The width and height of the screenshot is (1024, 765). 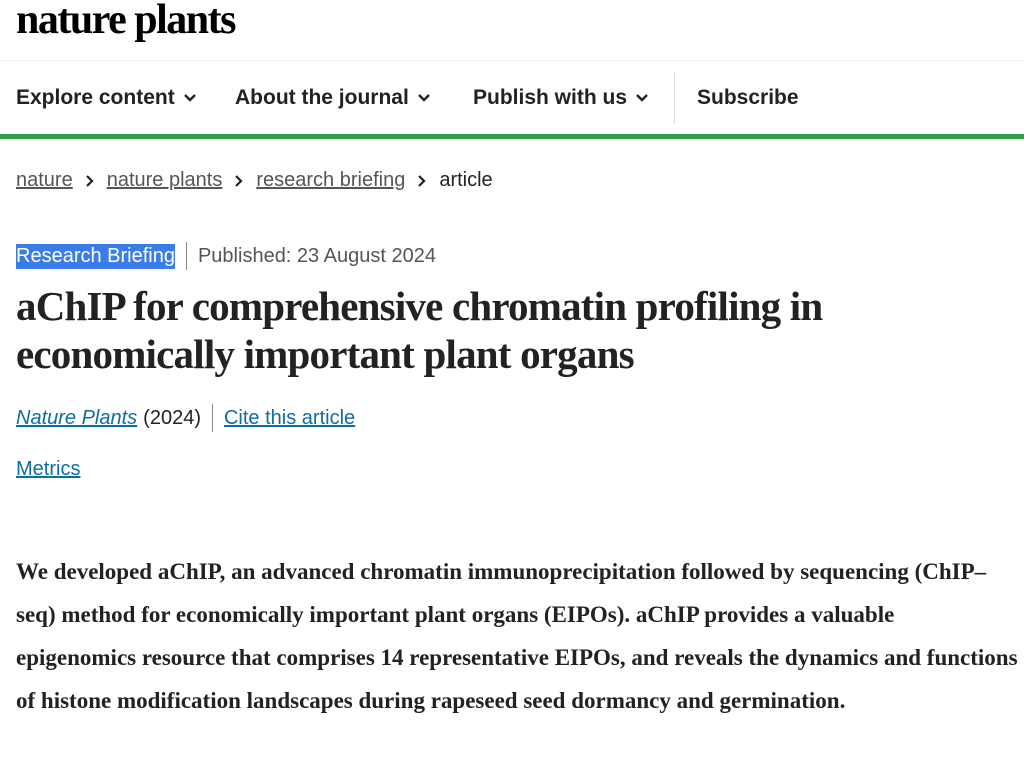 What do you see at coordinates (748, 98) in the screenshot?
I see `subscribe-link: Subscribe` at bounding box center [748, 98].